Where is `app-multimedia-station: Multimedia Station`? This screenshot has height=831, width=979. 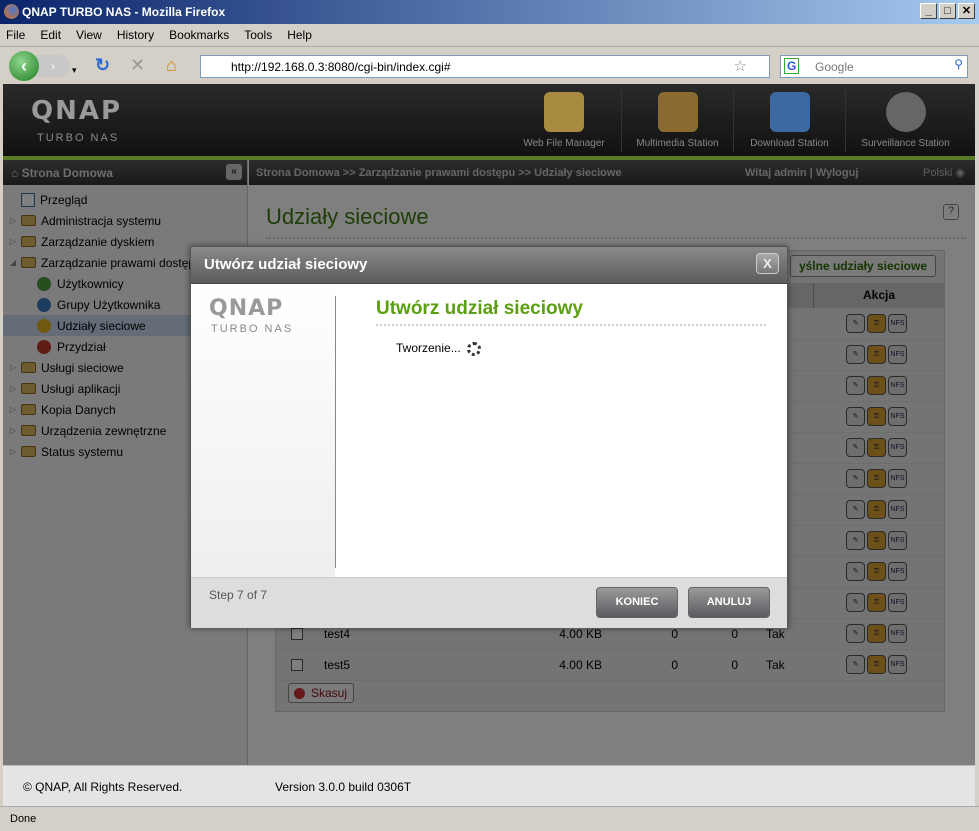 app-multimedia-station: Multimedia Station is located at coordinates (677, 121).